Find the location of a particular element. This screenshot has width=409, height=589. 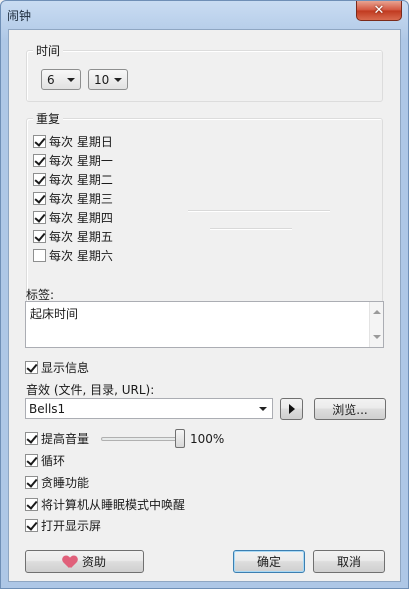

minute-select: 10 is located at coordinates (108, 79).